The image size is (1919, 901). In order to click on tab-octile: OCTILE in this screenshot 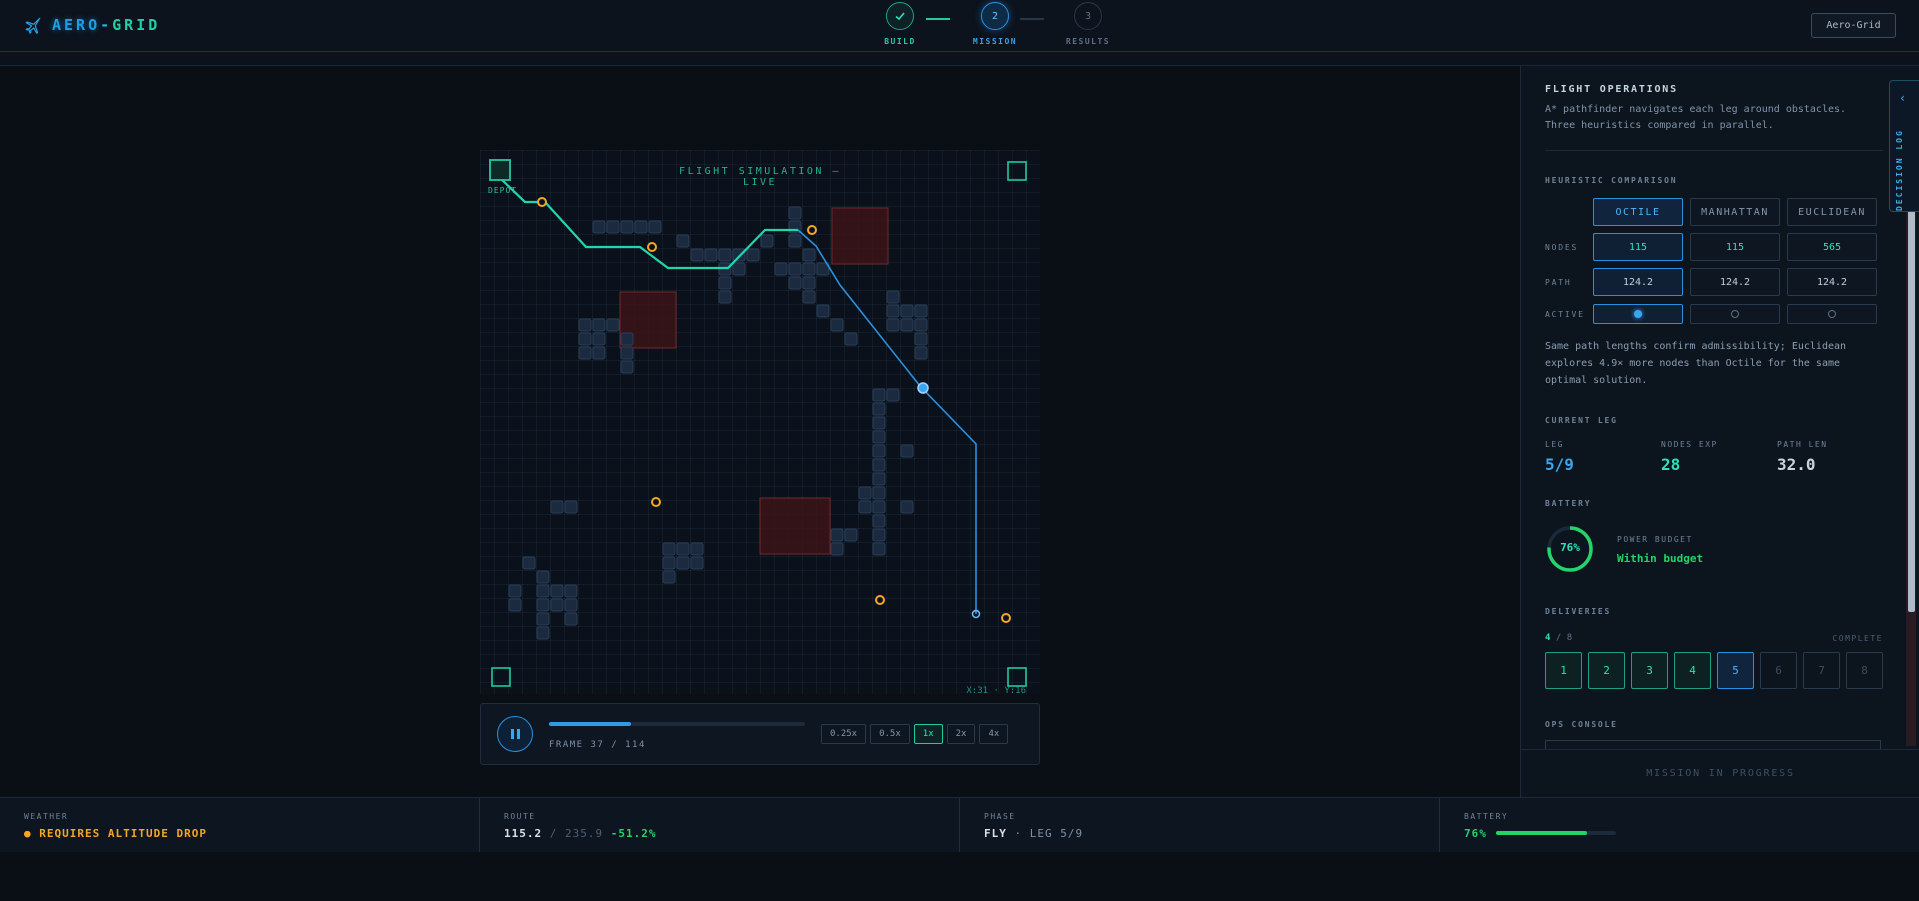, I will do `click(1638, 212)`.